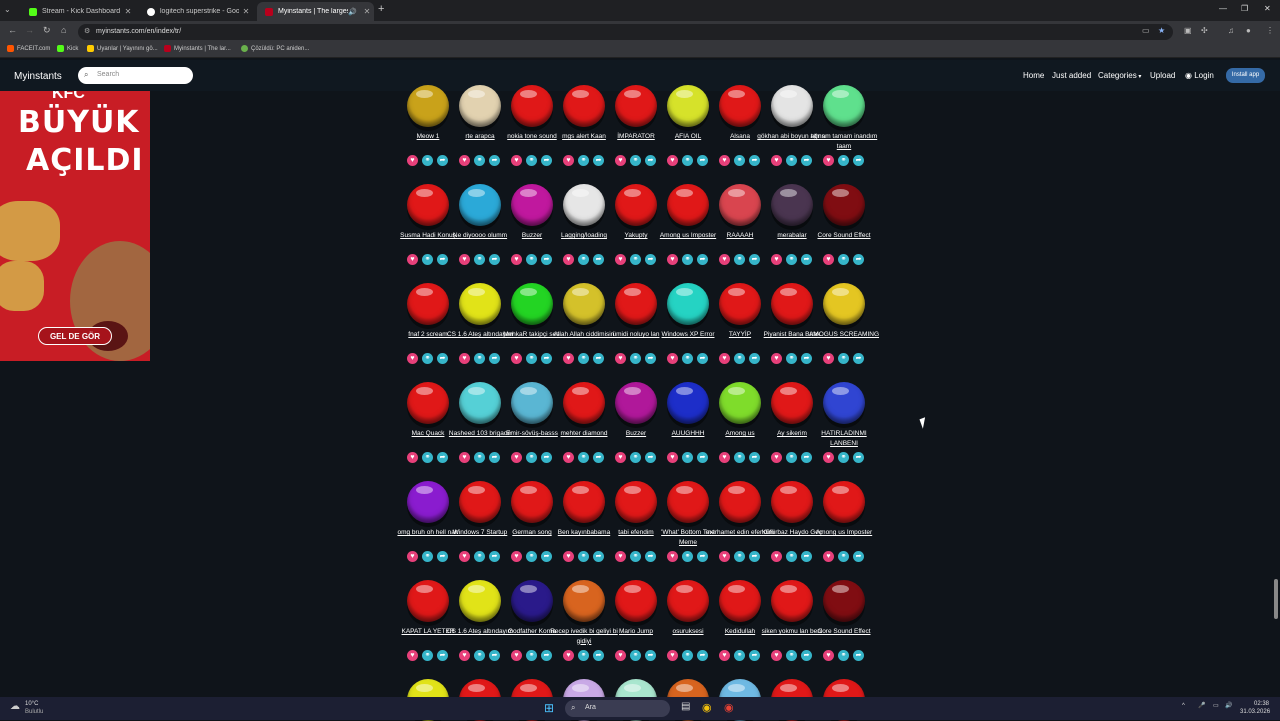 The image size is (1280, 721). What do you see at coordinates (31, 704) in the screenshot?
I see `weather-temp: 10°C` at bounding box center [31, 704].